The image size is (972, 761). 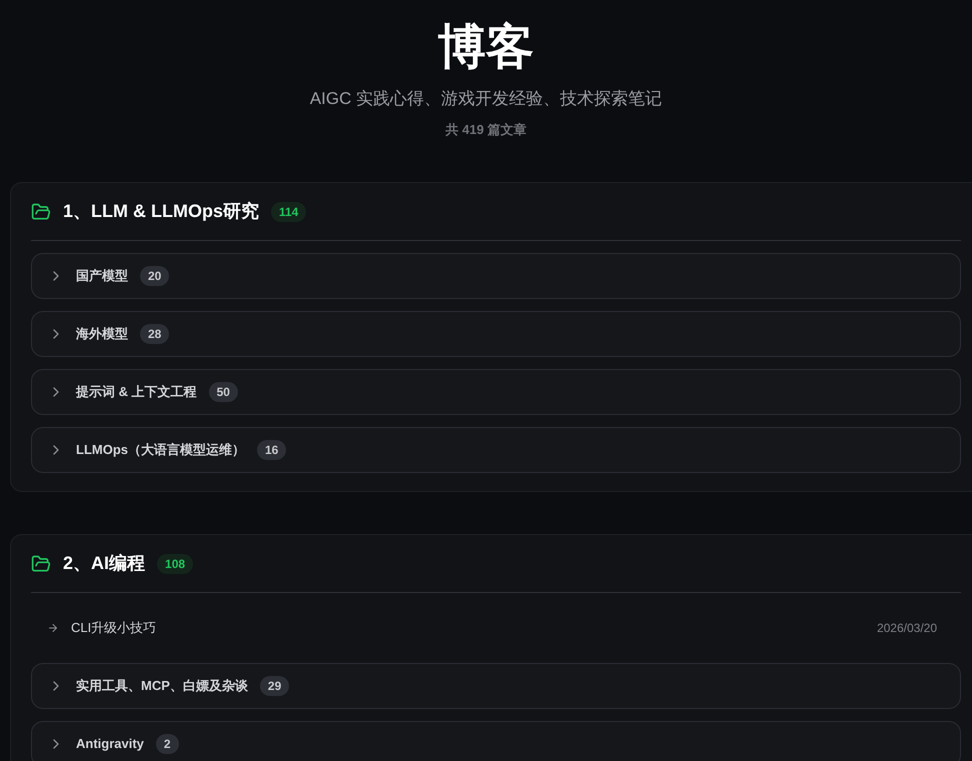 What do you see at coordinates (53, 628) in the screenshot?
I see `arrow-icon` at bounding box center [53, 628].